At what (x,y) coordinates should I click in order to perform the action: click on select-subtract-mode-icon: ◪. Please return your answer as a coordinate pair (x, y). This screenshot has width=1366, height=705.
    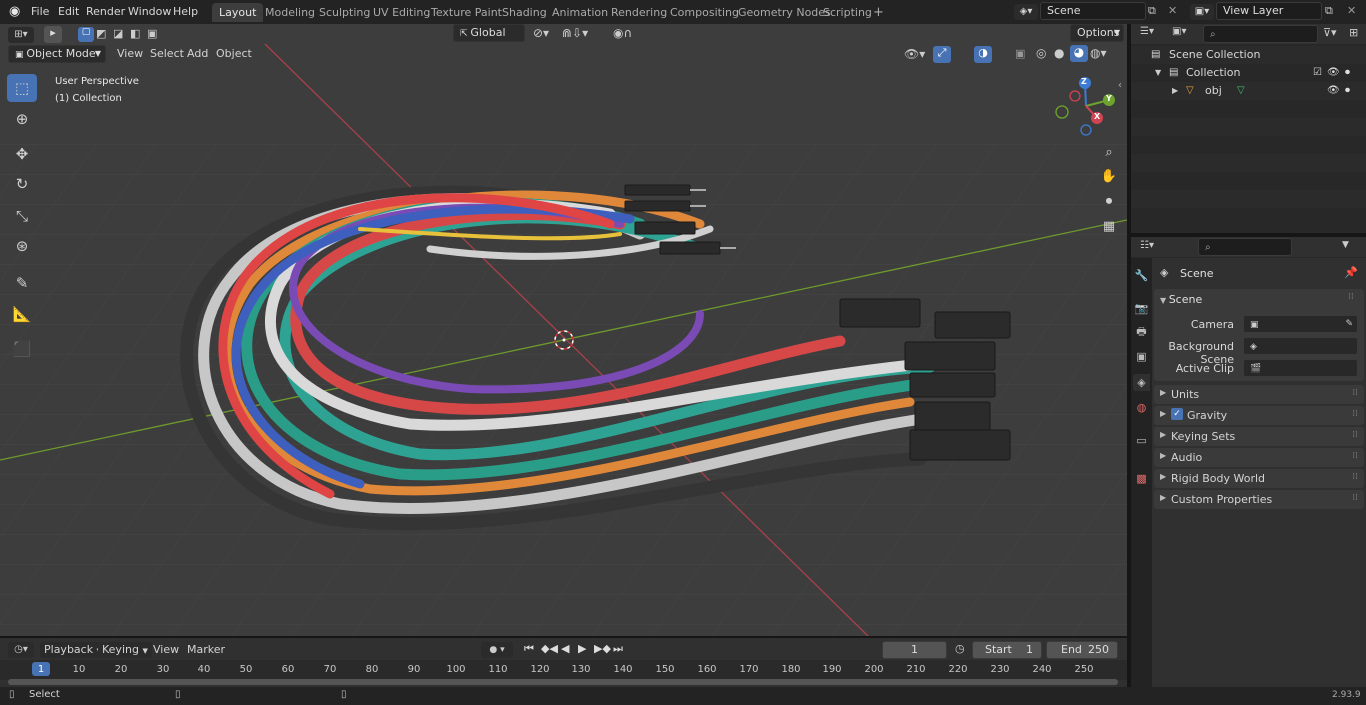
    Looking at the image, I should click on (118, 33).